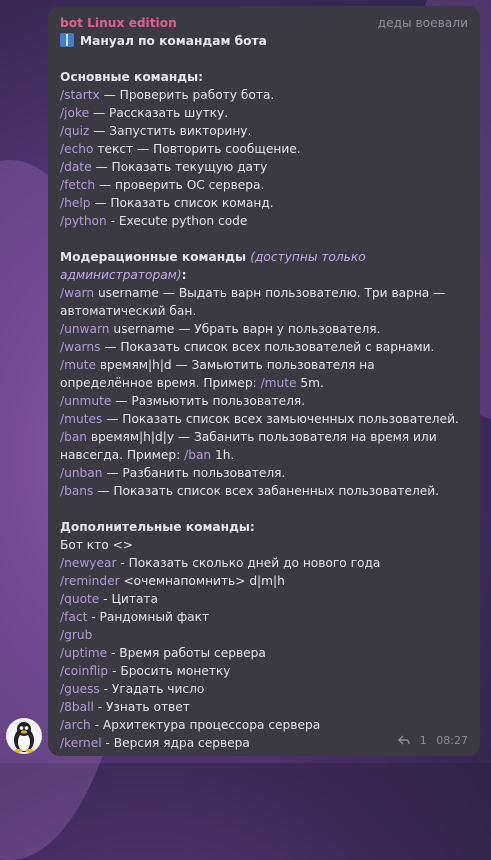 The height and width of the screenshot is (860, 491). What do you see at coordinates (264, 545) in the screenshot?
I see `command-line: Бот кто <>` at bounding box center [264, 545].